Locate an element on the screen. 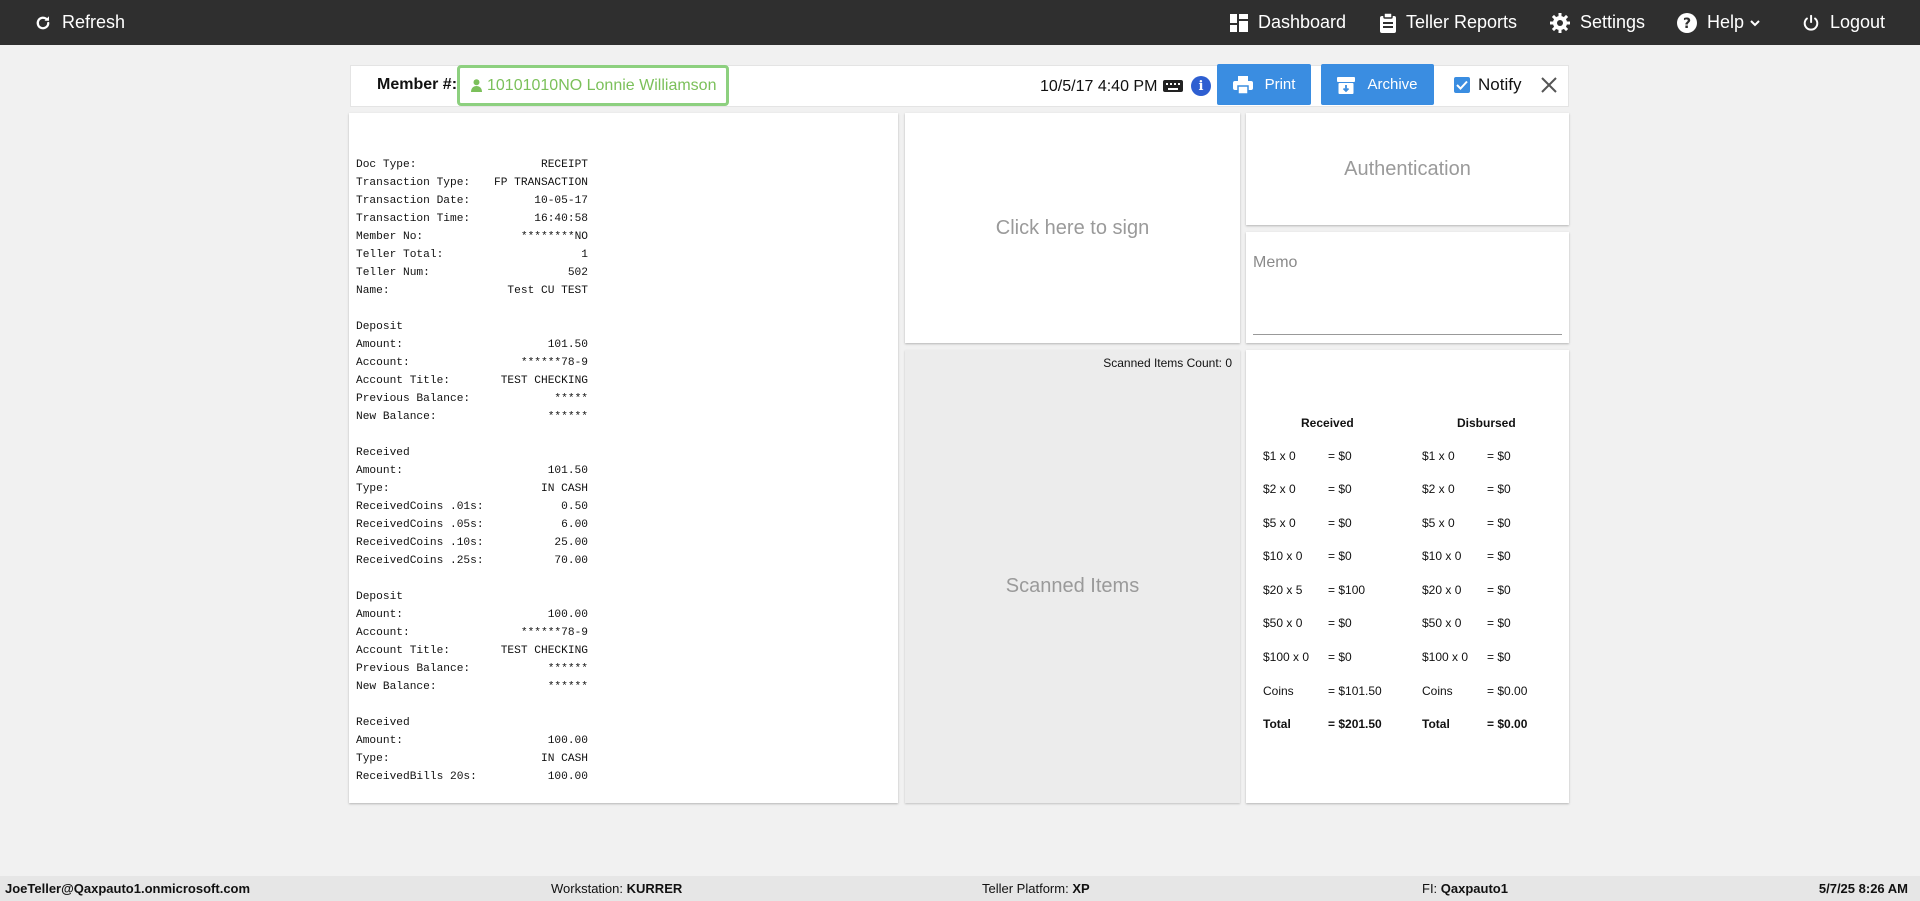 The height and width of the screenshot is (901, 1920). received-denomination: $50 x 0 is located at coordinates (1283, 623).